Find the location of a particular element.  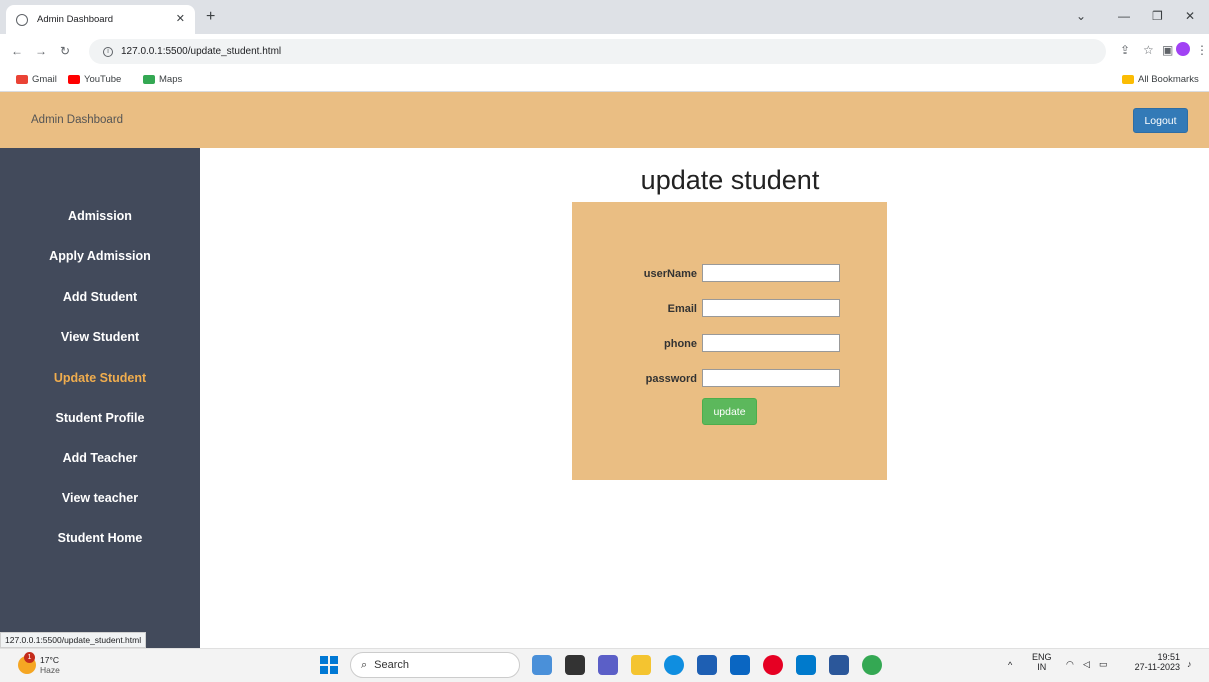

email-field is located at coordinates (771, 308).